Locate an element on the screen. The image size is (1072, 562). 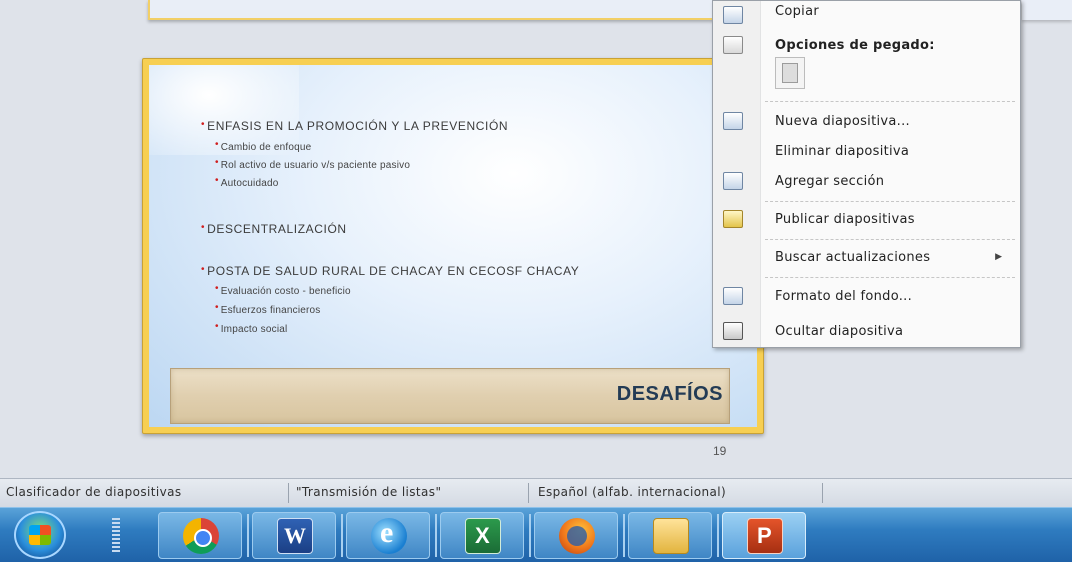
taskbar-button-powerpoint is located at coordinates (764, 535).